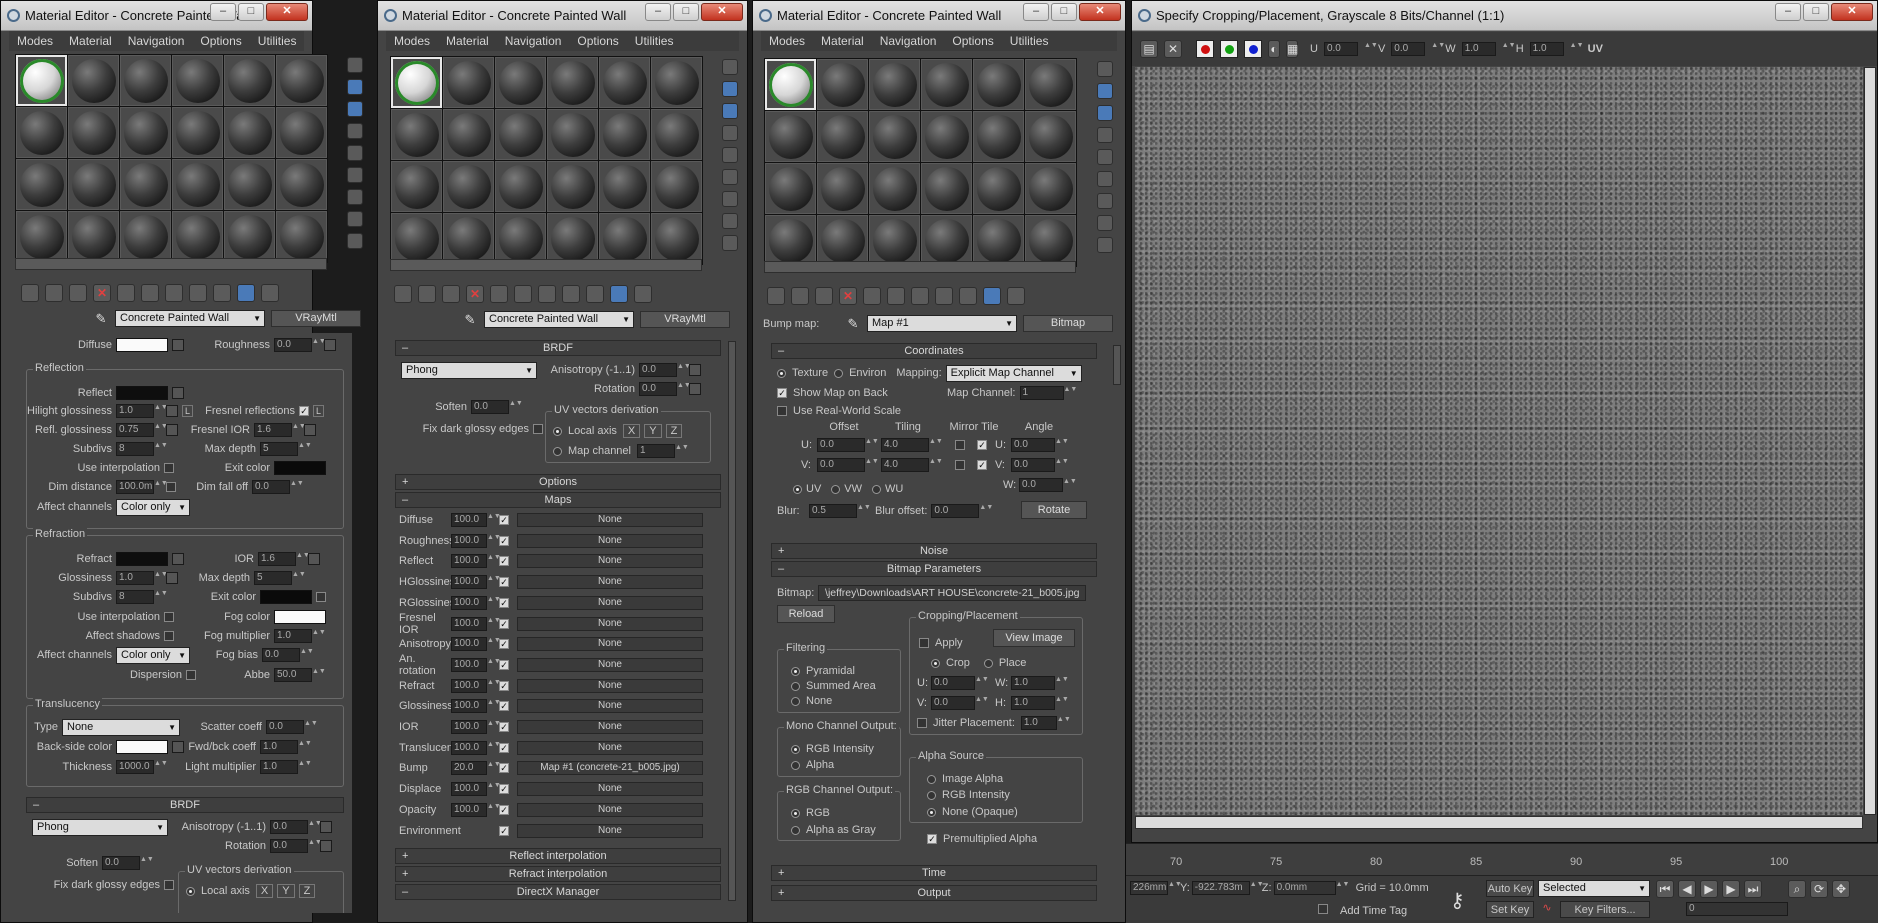 This screenshot has height=923, width=1878. What do you see at coordinates (1054, 510) in the screenshot?
I see `rotate-button: Rotate` at bounding box center [1054, 510].